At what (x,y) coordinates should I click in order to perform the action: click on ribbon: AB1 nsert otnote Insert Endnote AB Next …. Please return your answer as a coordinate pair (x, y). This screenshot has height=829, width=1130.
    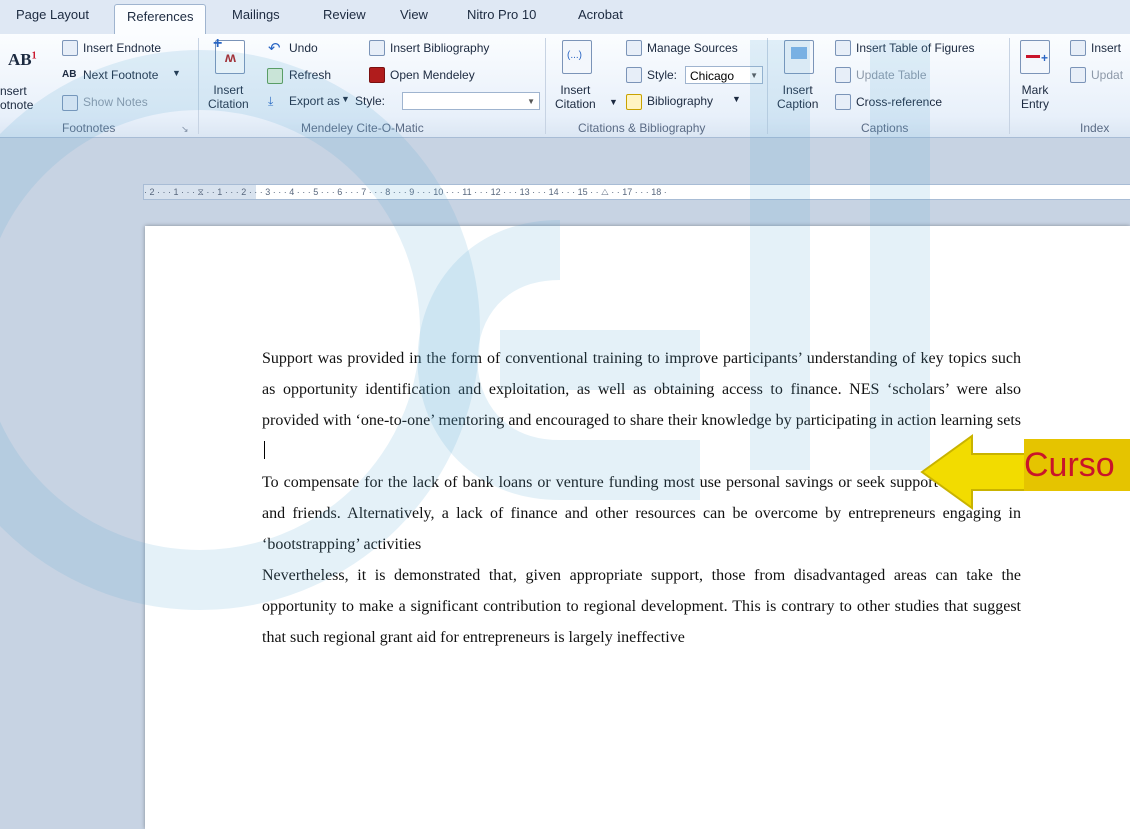
    Looking at the image, I should click on (565, 86).